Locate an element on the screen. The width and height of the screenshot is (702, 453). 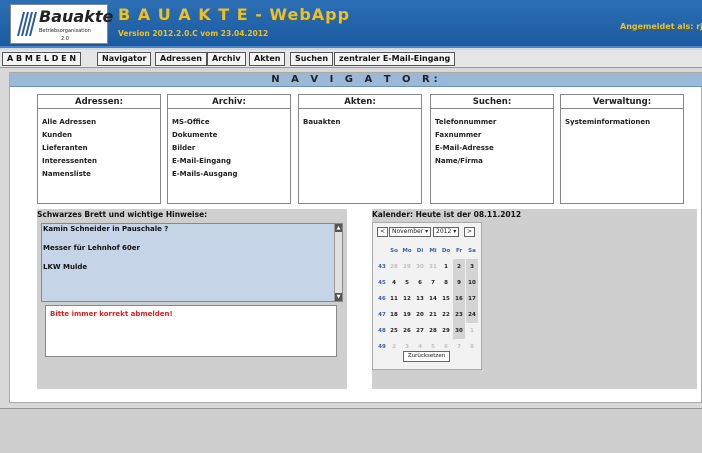
notice-text: Bitte immer korrekt abmelden! is located at coordinates (111, 314).